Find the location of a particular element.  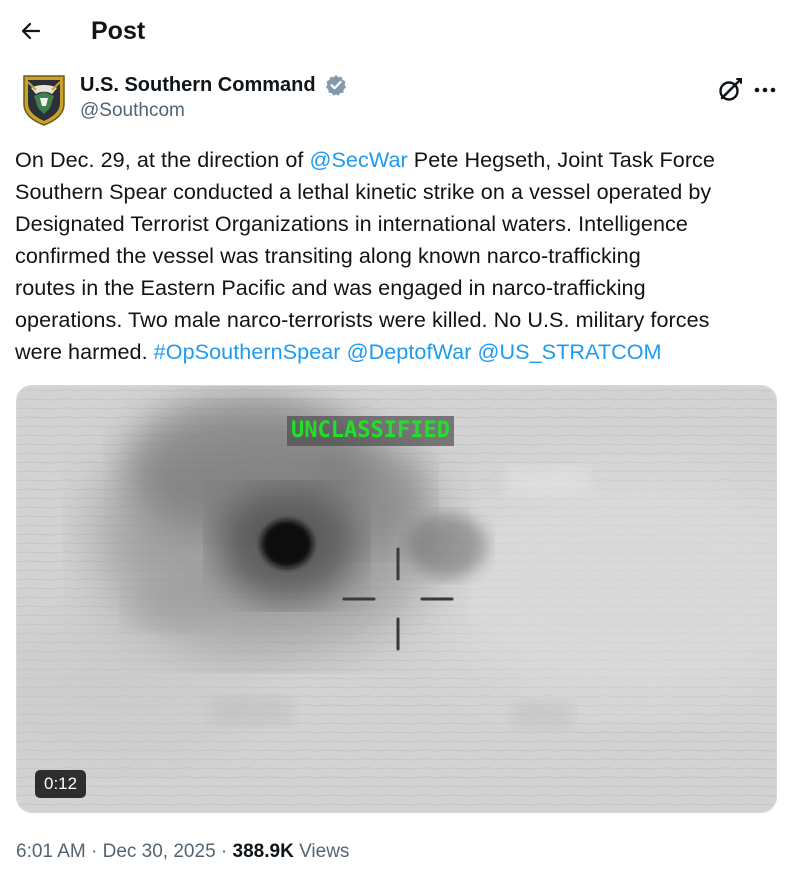

southcom-seal-icon is located at coordinates (44, 100).